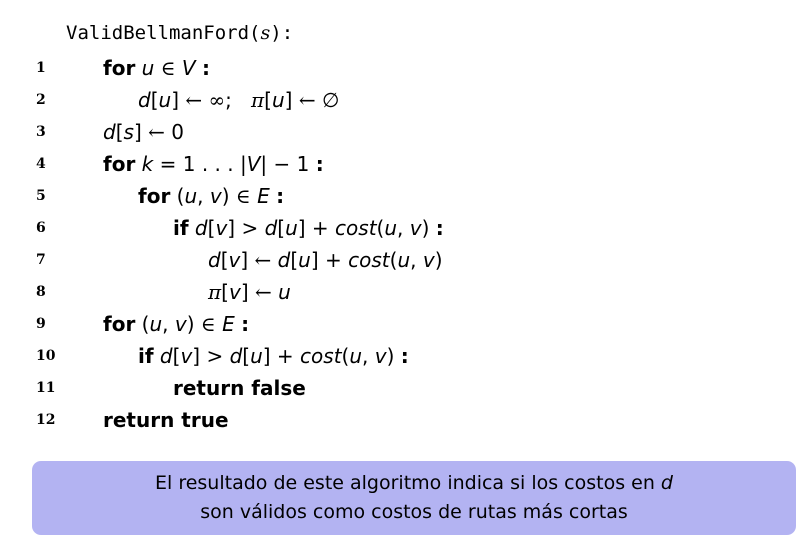 The width and height of the screenshot is (810, 545). What do you see at coordinates (46, 420) in the screenshot?
I see `line-number: 12` at bounding box center [46, 420].